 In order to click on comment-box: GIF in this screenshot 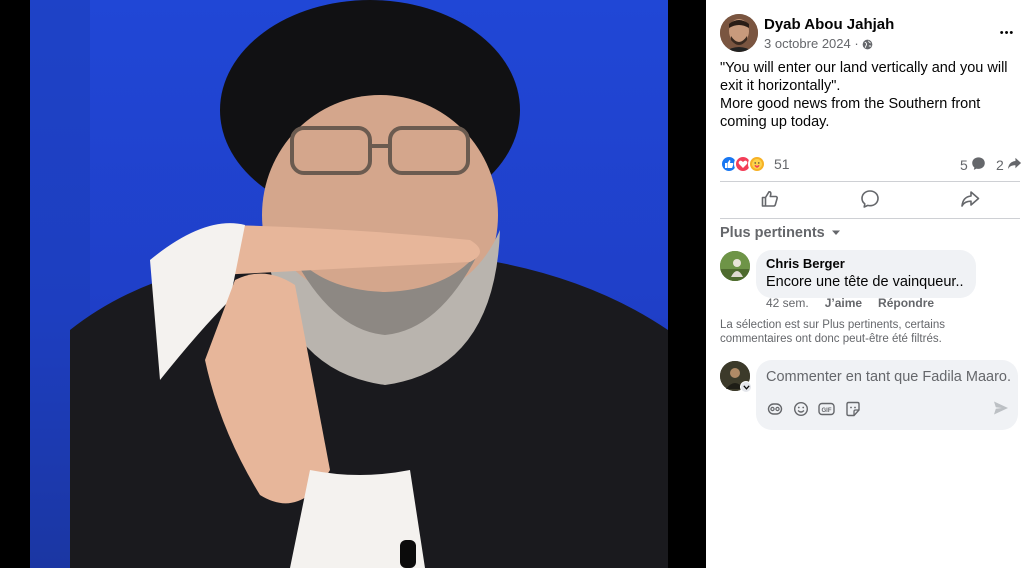, I will do `click(887, 395)`.